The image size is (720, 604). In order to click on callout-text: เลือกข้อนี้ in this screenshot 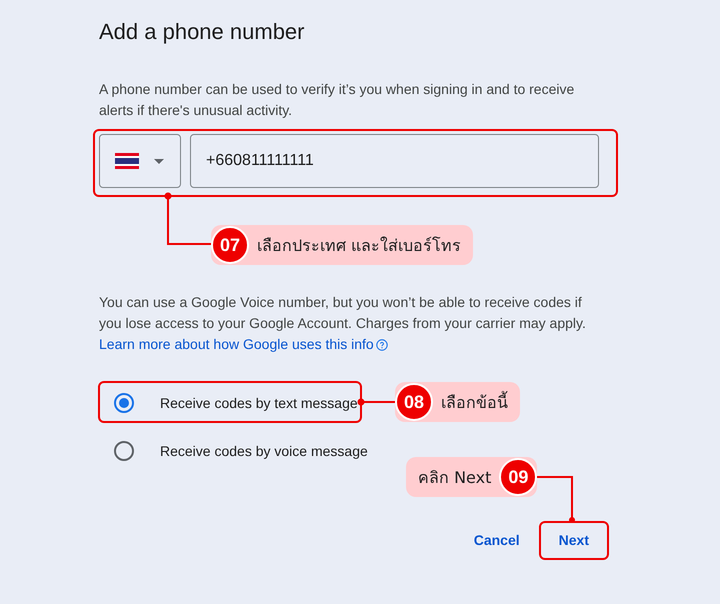, I will do `click(474, 402)`.